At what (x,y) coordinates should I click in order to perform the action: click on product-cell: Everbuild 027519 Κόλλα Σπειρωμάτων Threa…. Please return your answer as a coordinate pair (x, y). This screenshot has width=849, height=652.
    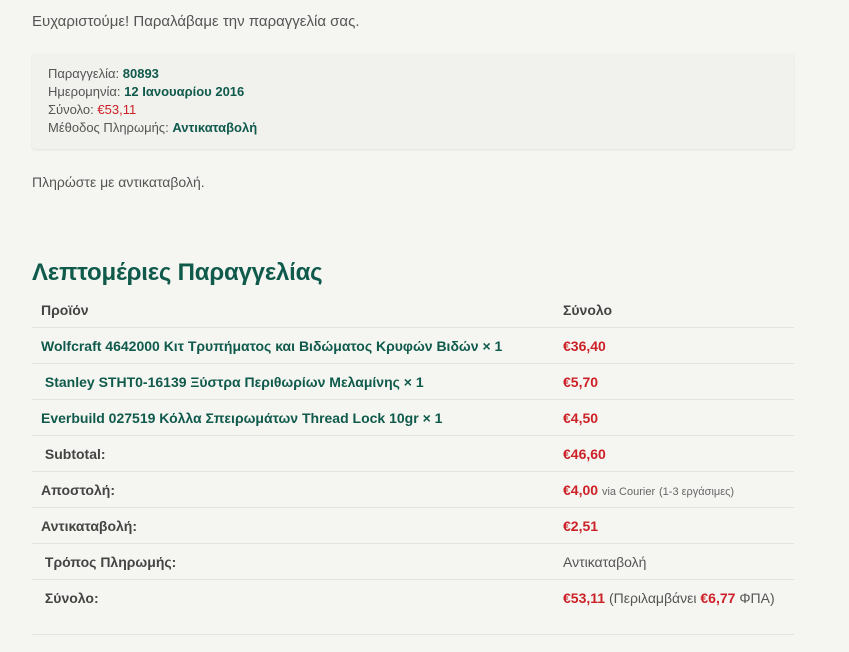
    Looking at the image, I should click on (293, 417).